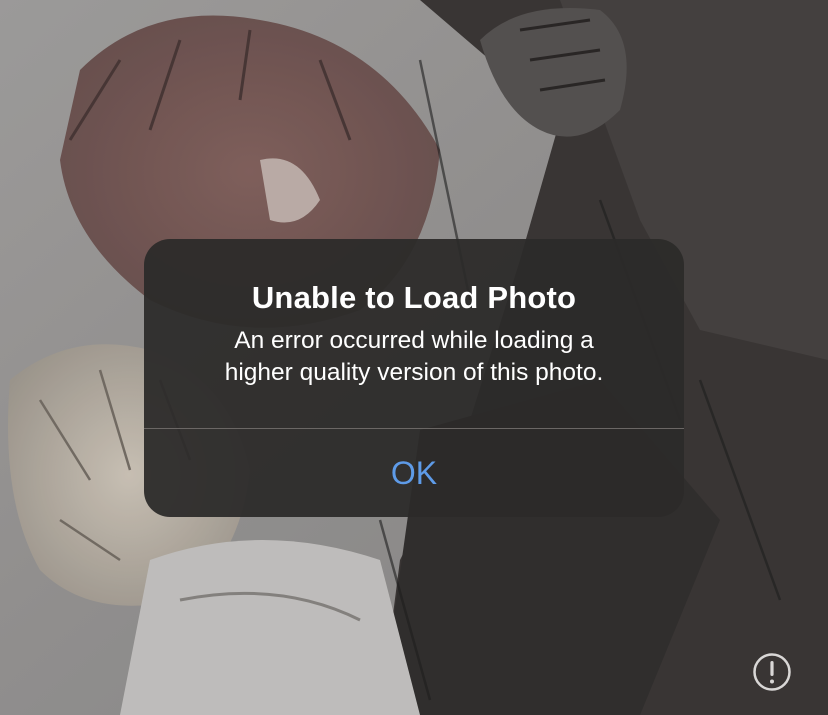 The height and width of the screenshot is (715, 828). I want to click on alert-message-line-1: An error occurred while loading a, so click(414, 340).